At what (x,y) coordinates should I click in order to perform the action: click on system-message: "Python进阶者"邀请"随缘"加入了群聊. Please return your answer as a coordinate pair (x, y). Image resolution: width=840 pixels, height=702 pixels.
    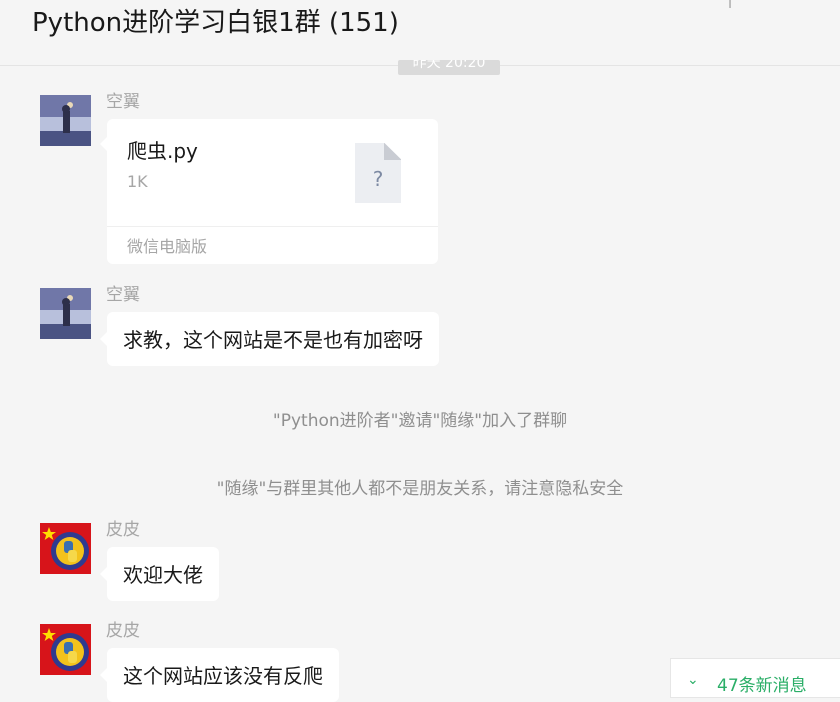
    Looking at the image, I should click on (420, 421).